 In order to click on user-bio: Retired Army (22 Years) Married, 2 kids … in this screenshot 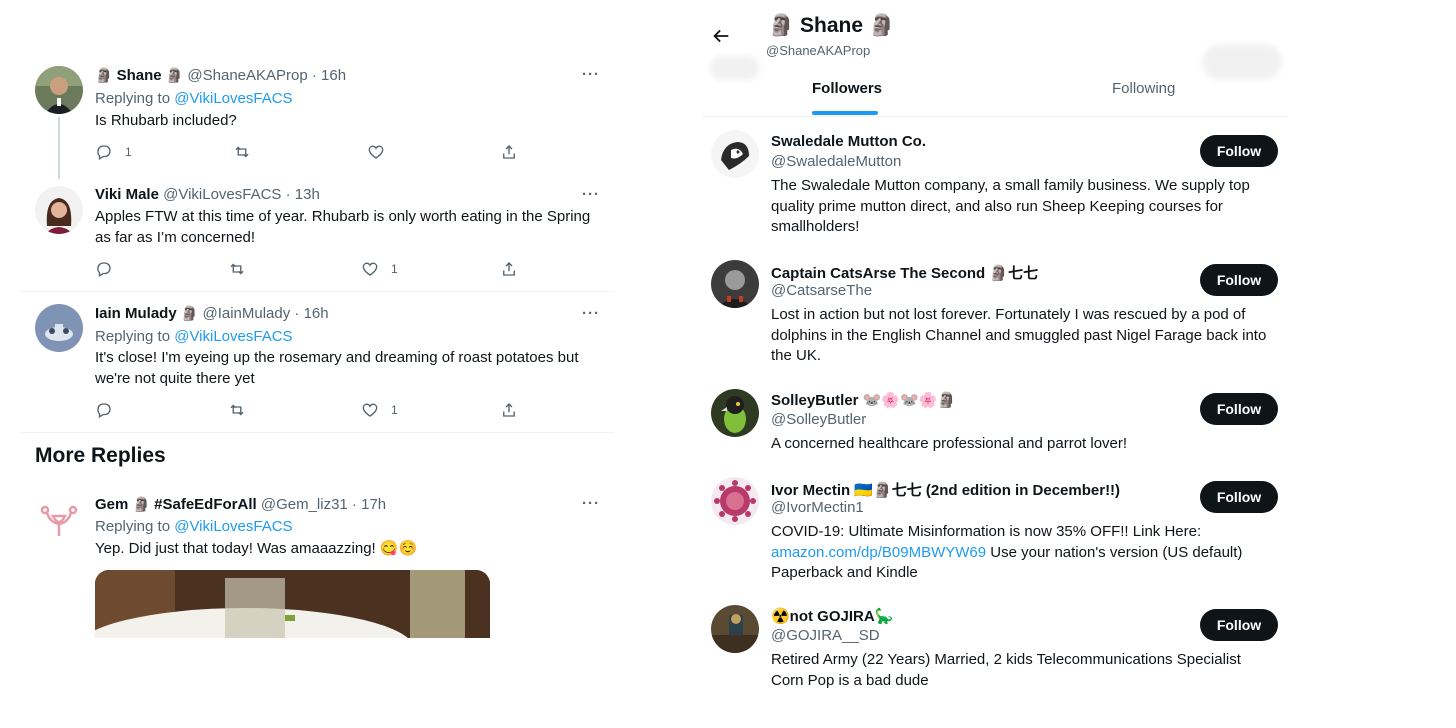, I will do `click(1006, 670)`.